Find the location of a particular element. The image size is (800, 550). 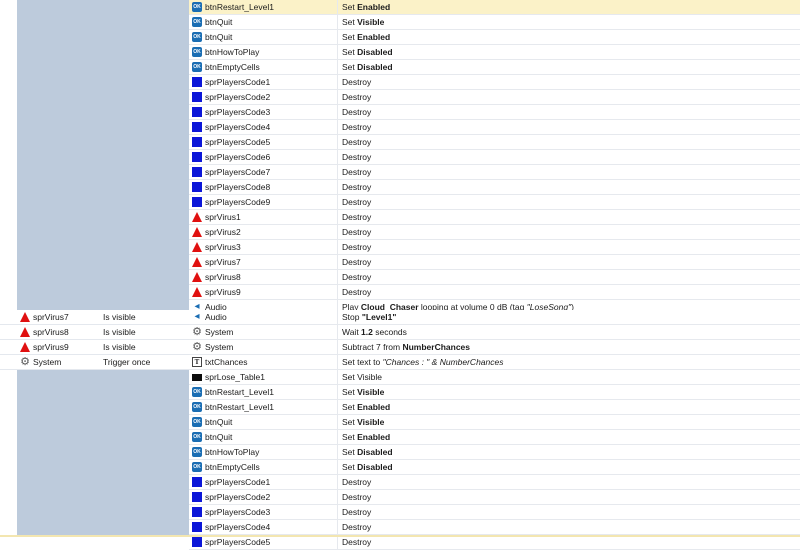

condition-object: sprVirus7 is located at coordinates (57, 317).